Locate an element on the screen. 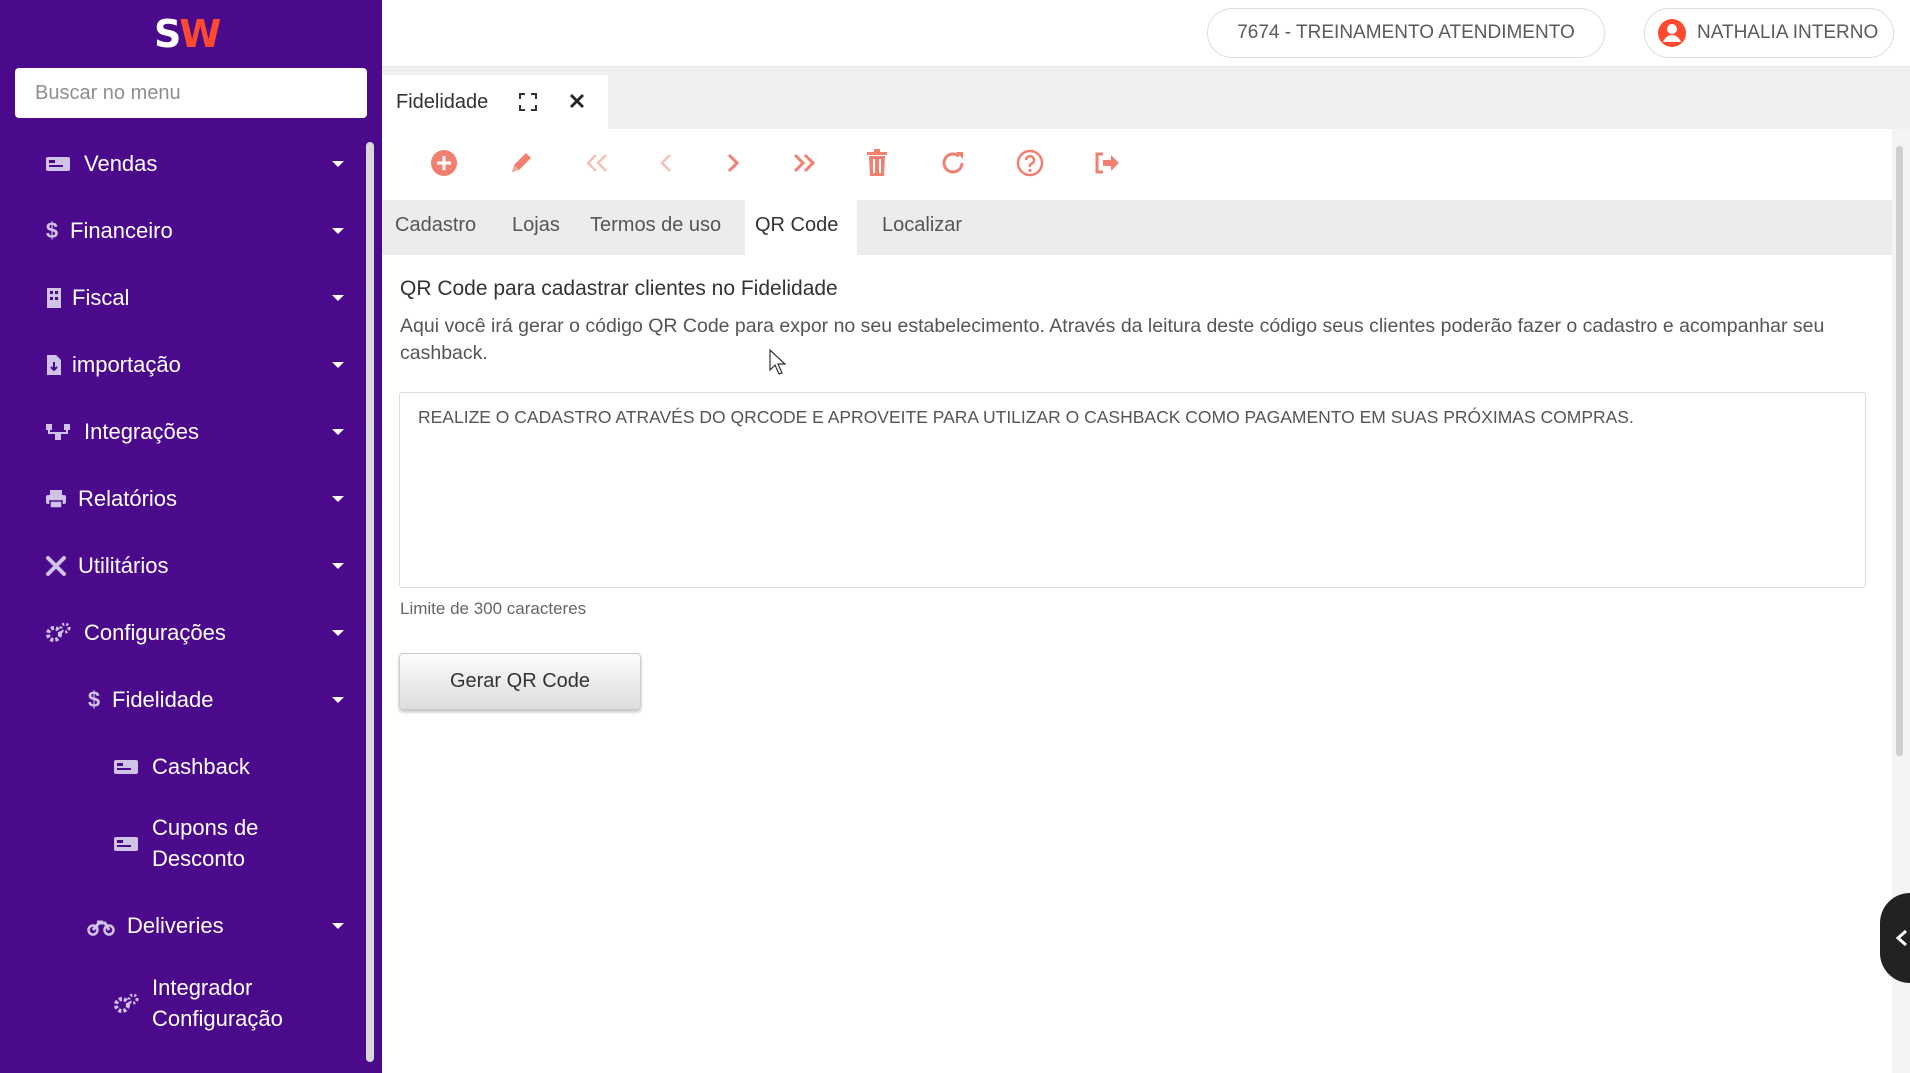 The width and height of the screenshot is (1910, 1073). refresh-icon is located at coordinates (953, 163).